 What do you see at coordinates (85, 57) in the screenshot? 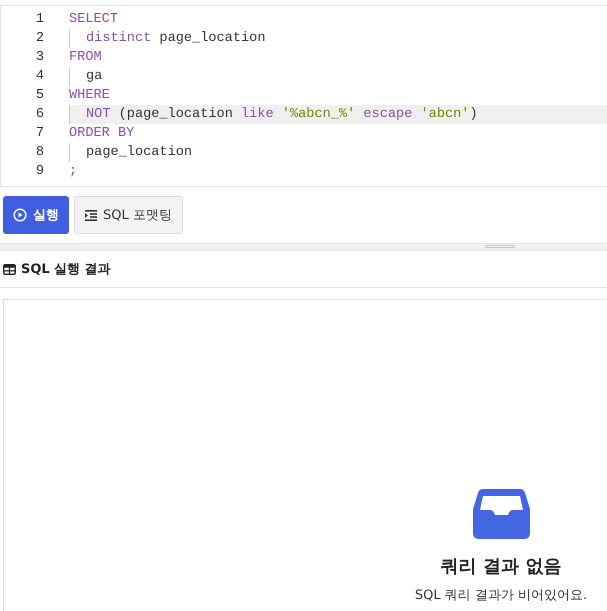
I see `code-line: FROM` at bounding box center [85, 57].